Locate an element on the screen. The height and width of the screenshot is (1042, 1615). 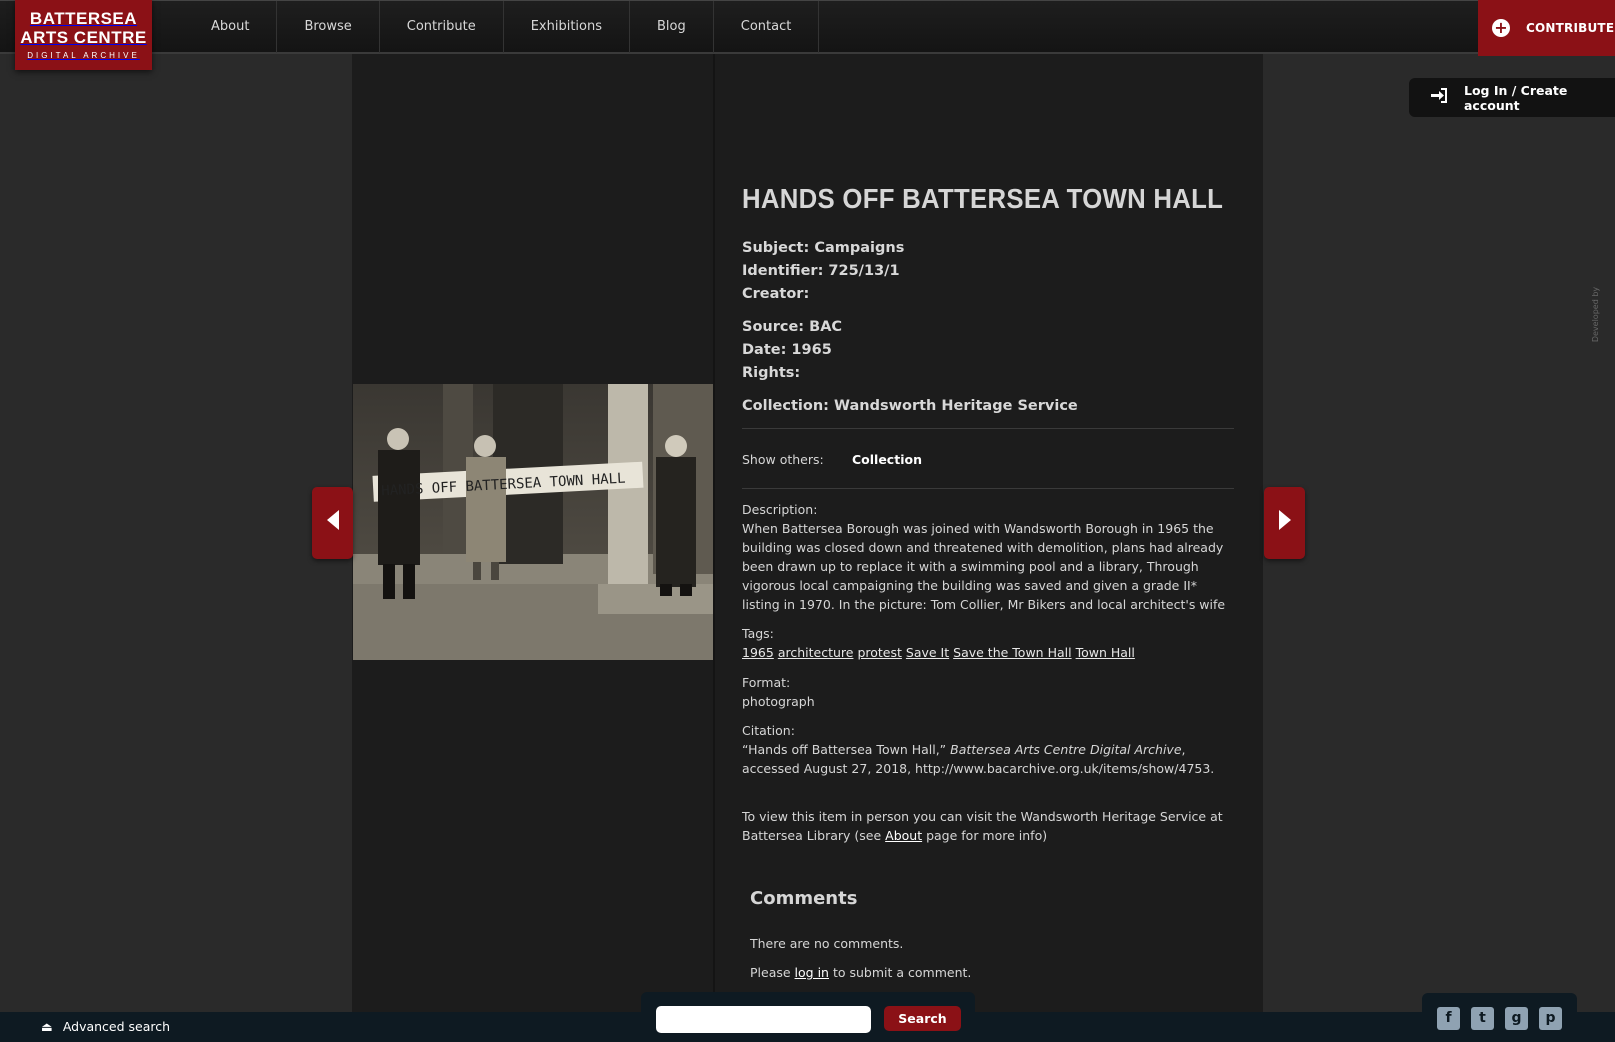
meta-identifier: Identifier: 725/13/1 is located at coordinates (821, 271).